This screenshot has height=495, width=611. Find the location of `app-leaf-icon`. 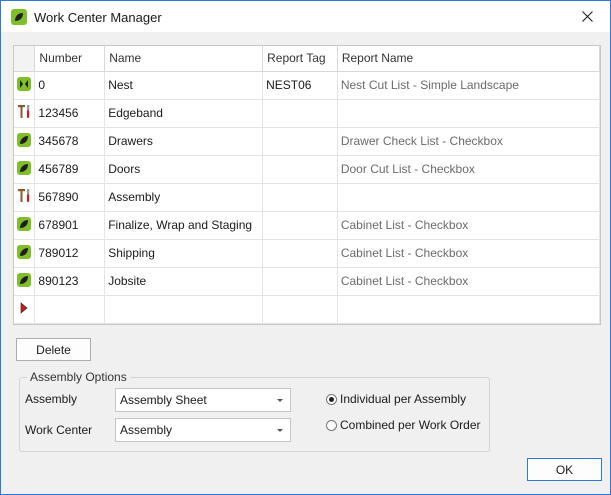

app-leaf-icon is located at coordinates (19, 17).